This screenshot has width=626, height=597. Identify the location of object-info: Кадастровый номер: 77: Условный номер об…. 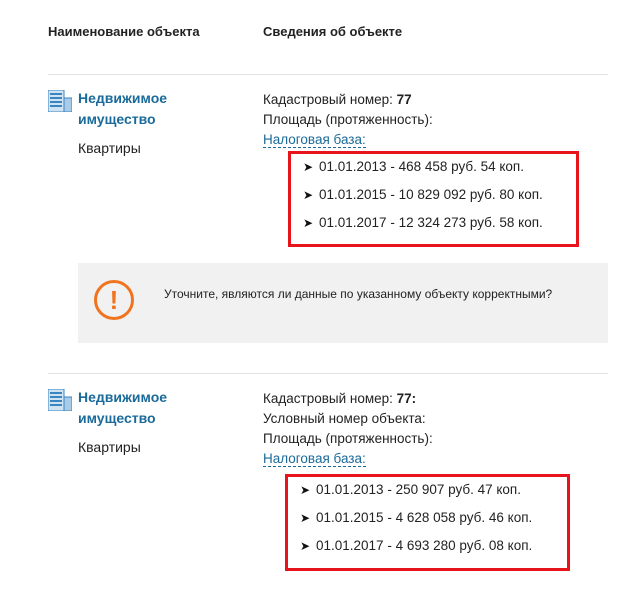
(348, 429).